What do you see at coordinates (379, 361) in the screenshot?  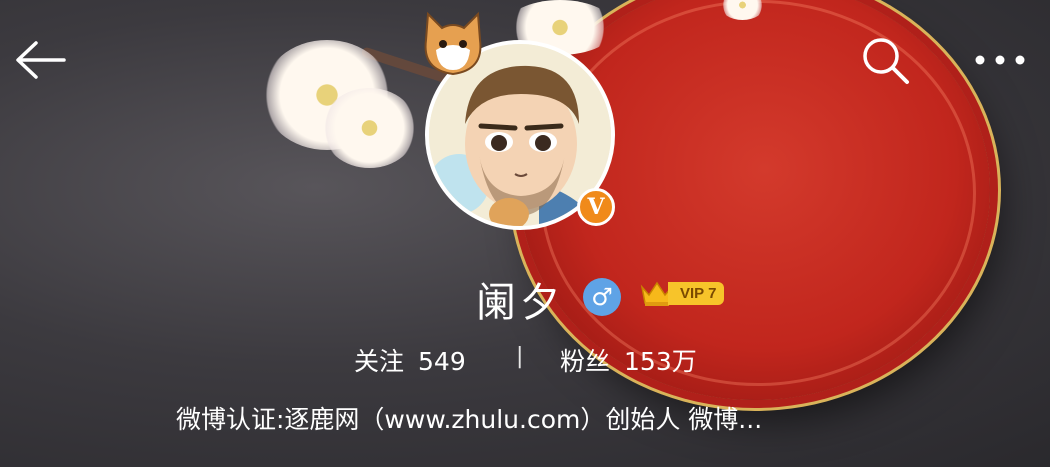 I see `following-label: 关注` at bounding box center [379, 361].